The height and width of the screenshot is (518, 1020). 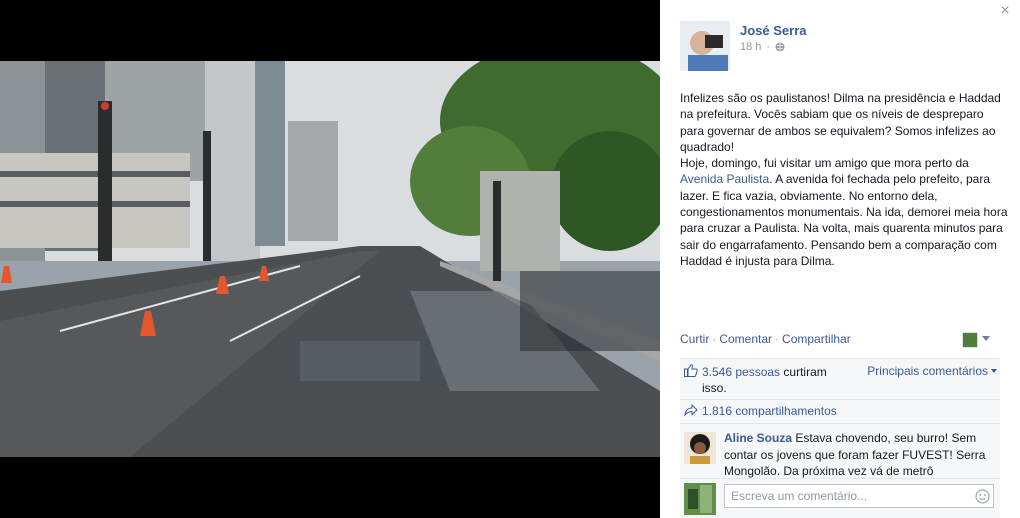 I want to click on share-action: Compartilhar, so click(x=816, y=339).